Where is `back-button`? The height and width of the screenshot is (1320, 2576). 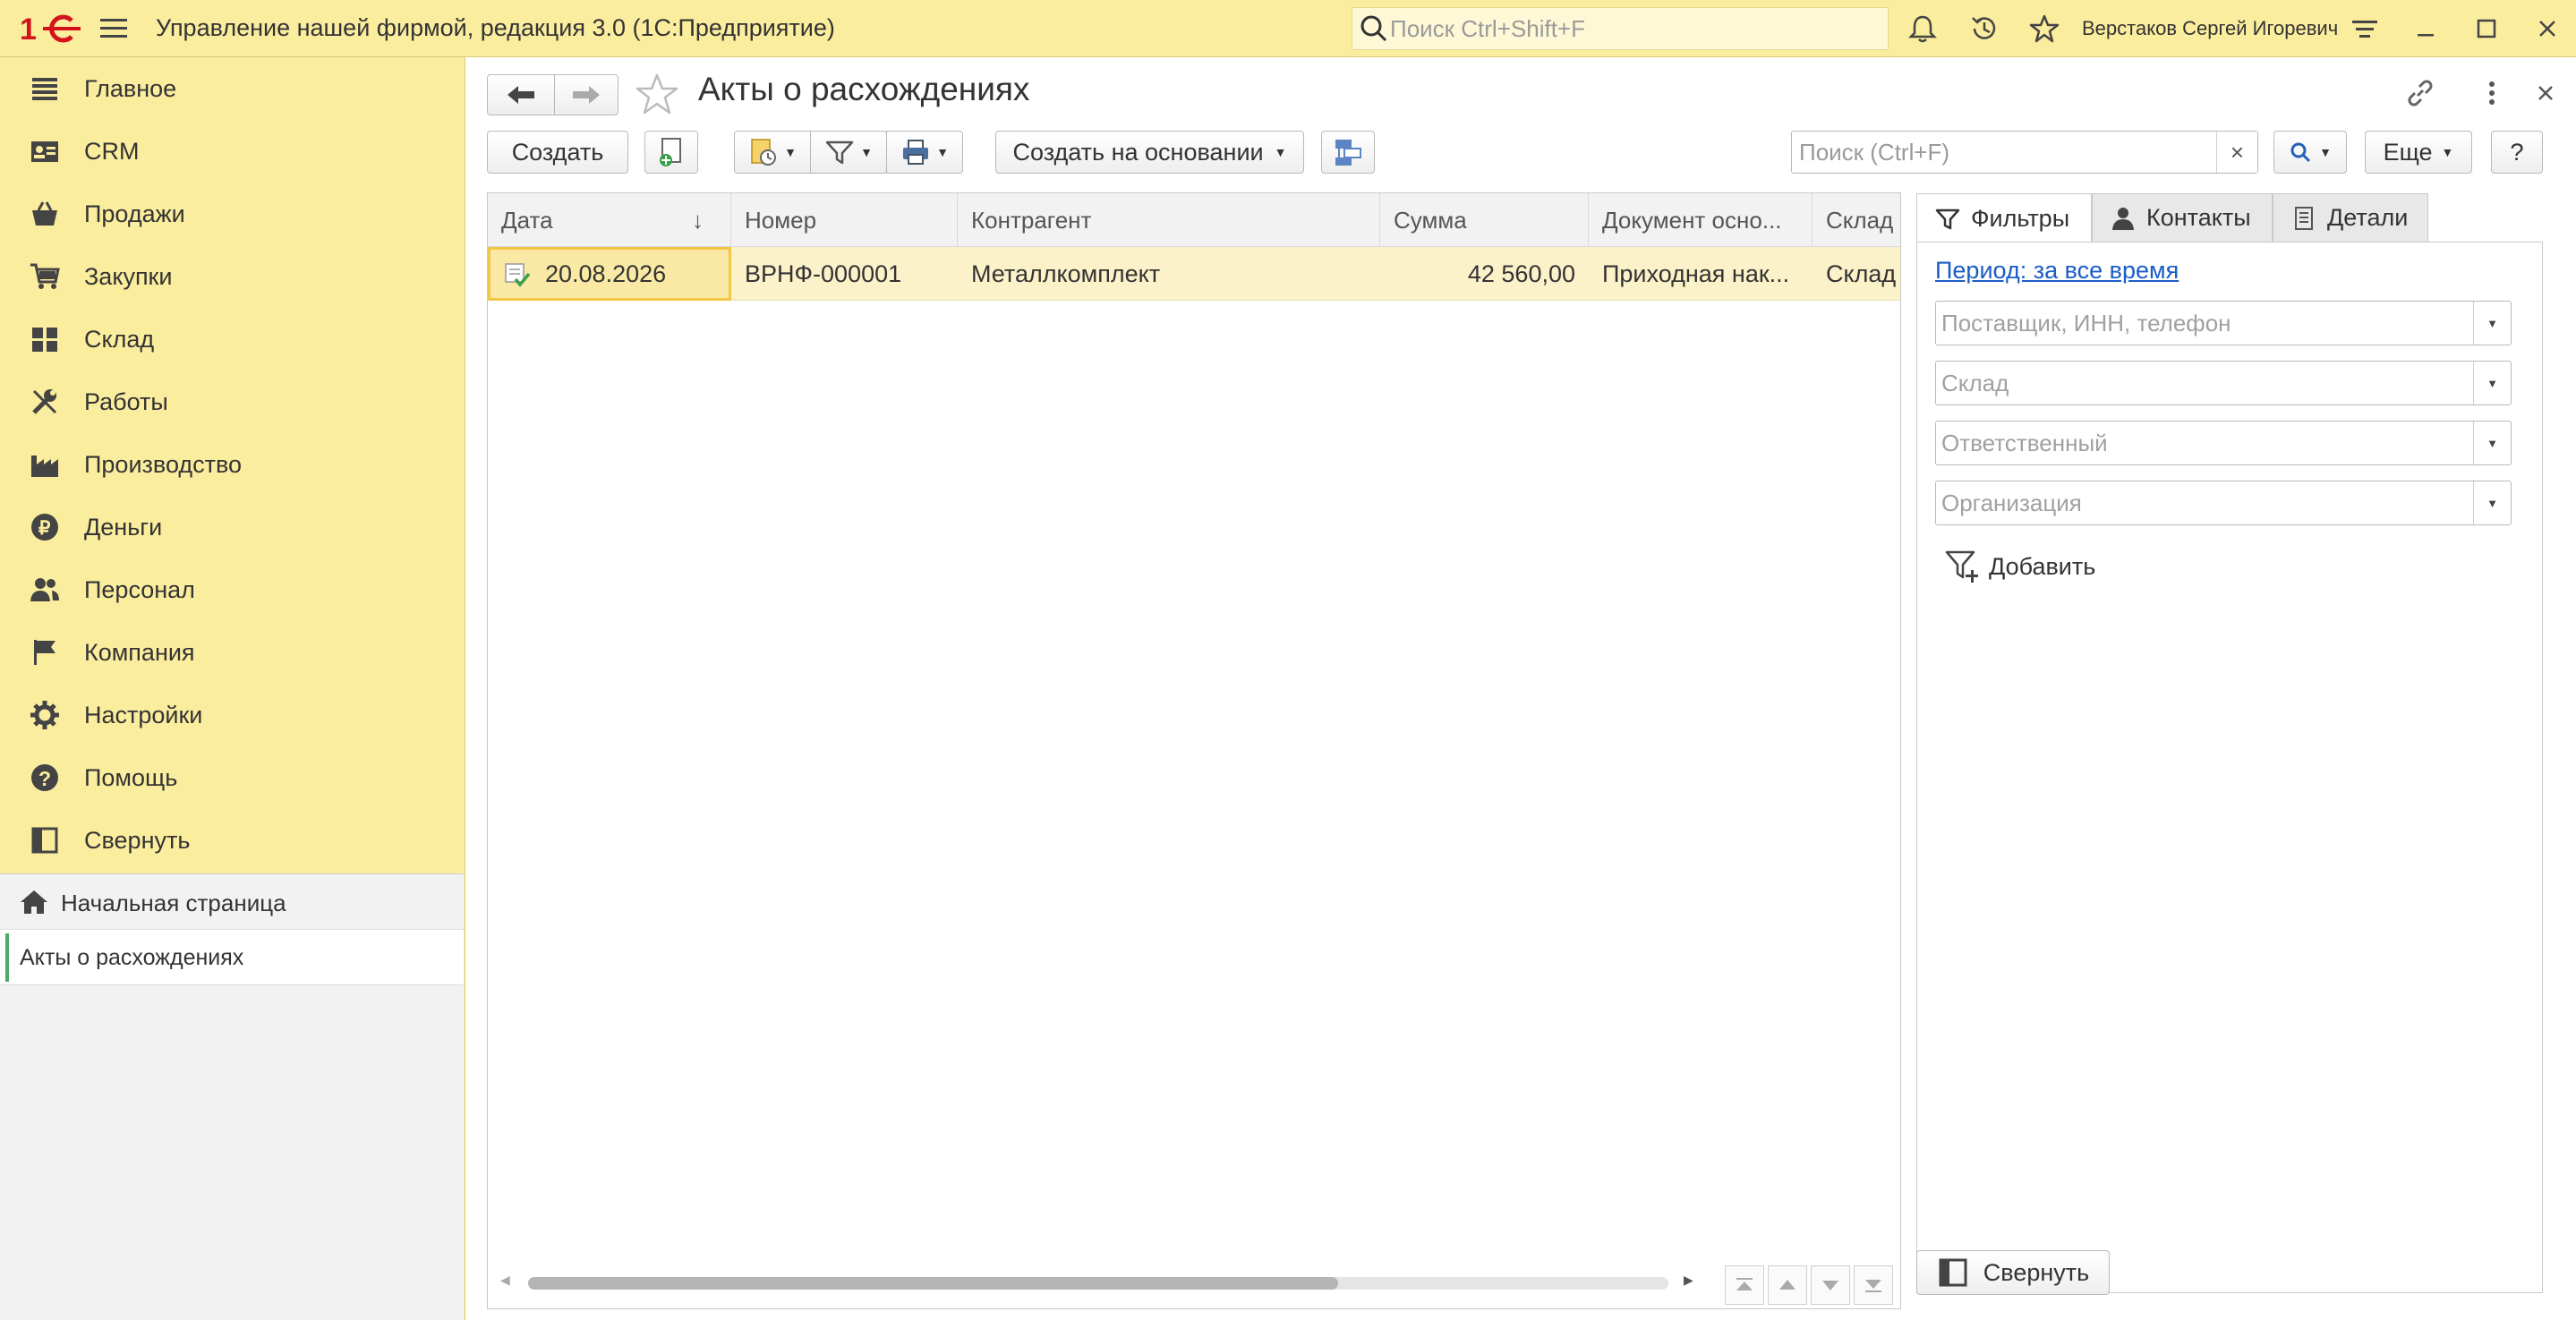
back-button is located at coordinates (521, 94).